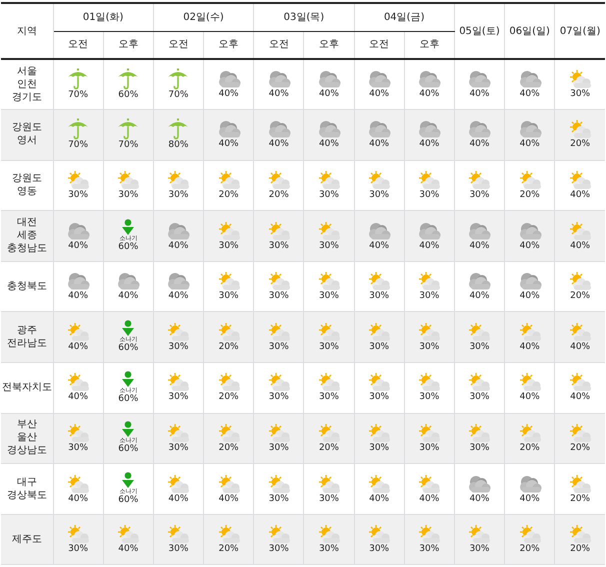 Image resolution: width=606 pixels, height=567 pixels. Describe the element at coordinates (27, 134) in the screenshot. I see `region-label: 강원도 영서` at that location.